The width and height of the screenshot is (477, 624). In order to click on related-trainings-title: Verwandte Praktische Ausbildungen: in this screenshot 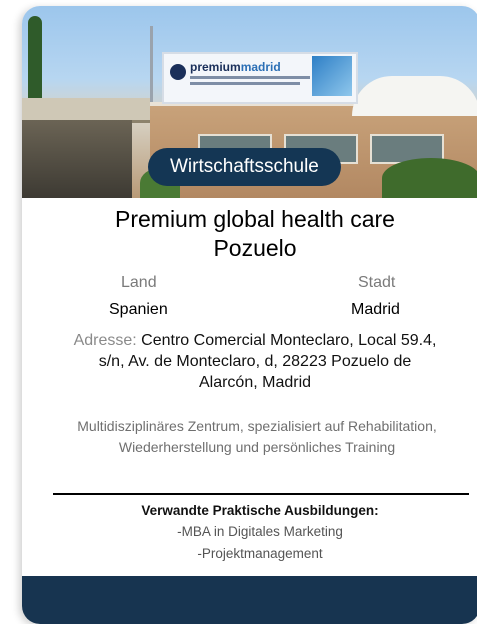, I will do `click(260, 510)`.